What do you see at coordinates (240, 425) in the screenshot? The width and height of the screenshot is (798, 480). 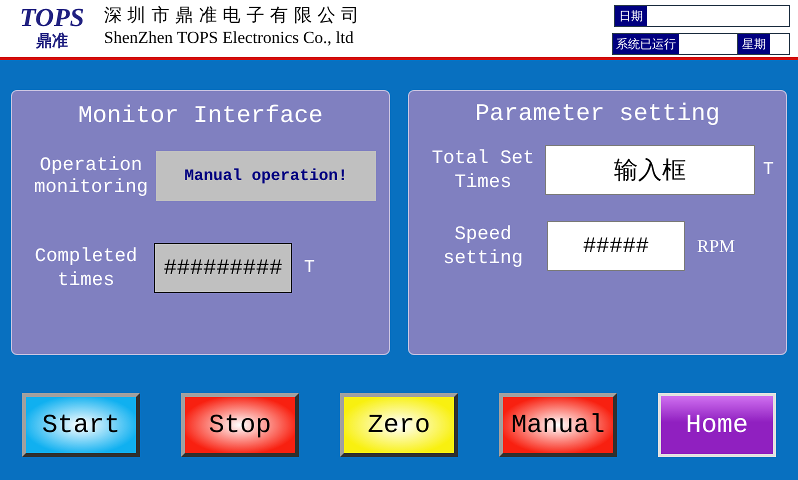 I see `radial-button: Stop` at bounding box center [240, 425].